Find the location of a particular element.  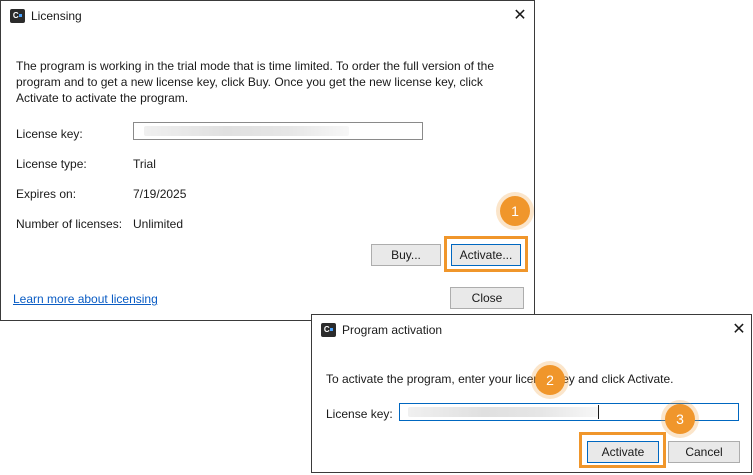

activation-key-label: License key: is located at coordinates (359, 414).